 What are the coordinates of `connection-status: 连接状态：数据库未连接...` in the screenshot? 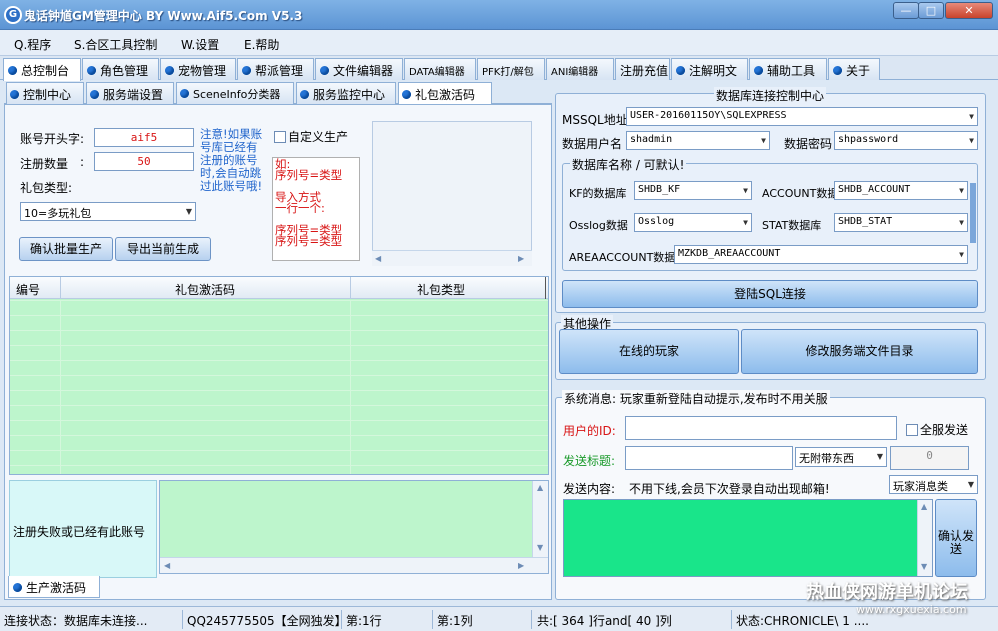 It's located at (76, 621).